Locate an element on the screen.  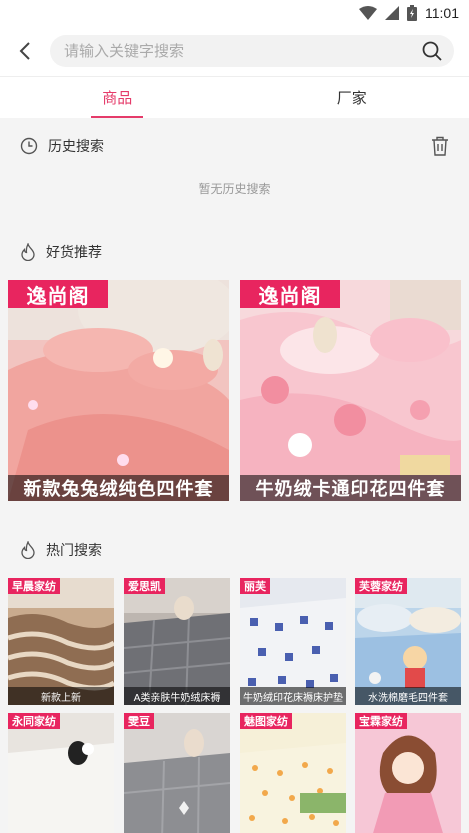
hot-card: 永同家纺 is located at coordinates (61, 773).